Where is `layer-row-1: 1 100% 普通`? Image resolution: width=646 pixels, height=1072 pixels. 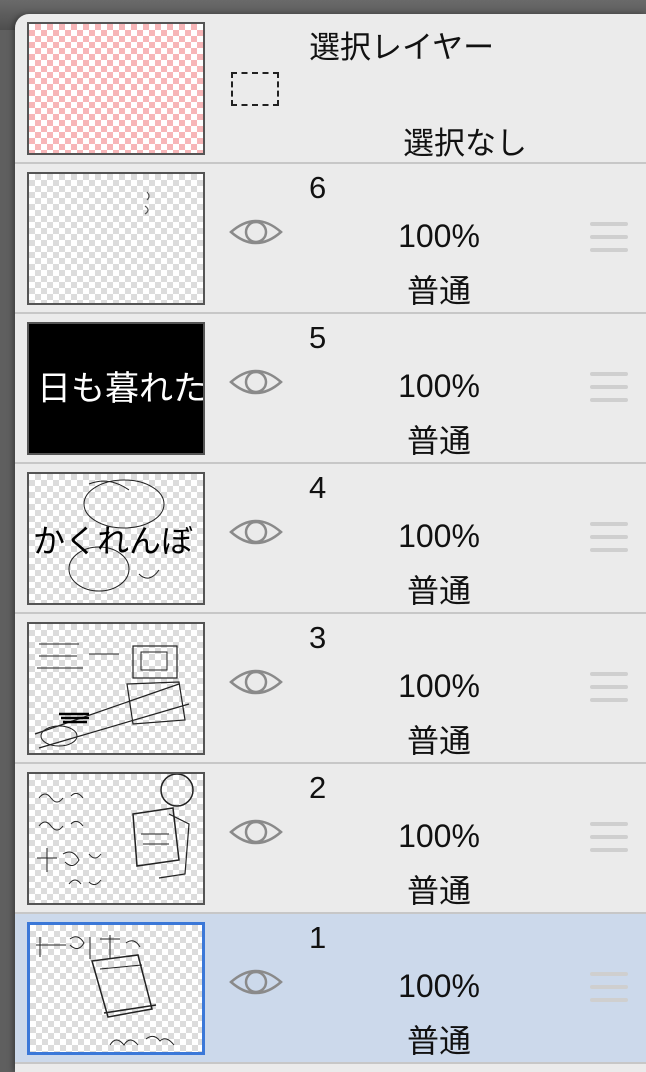 layer-row-1: 1 100% 普通 is located at coordinates (330, 989).